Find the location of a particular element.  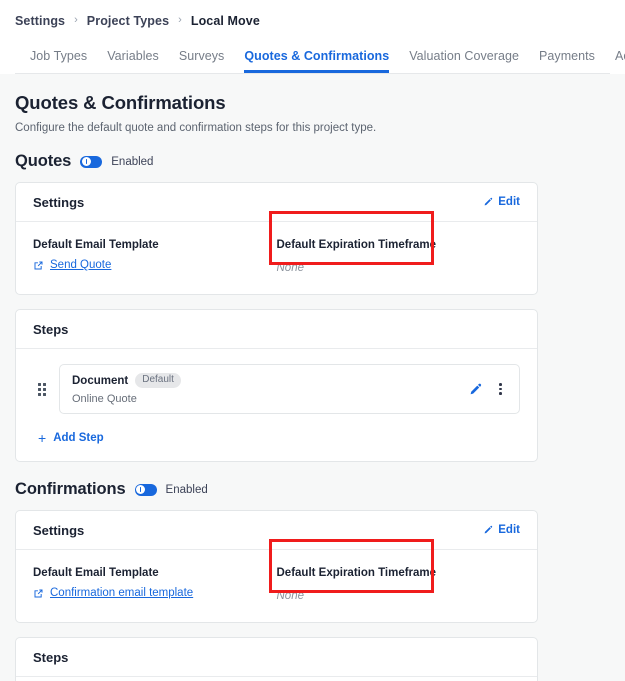

confirmations-steps-title: Steps is located at coordinates (51, 657).